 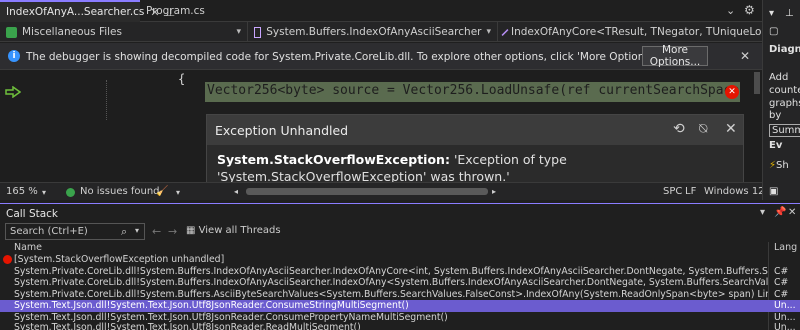 What do you see at coordinates (505, 32) in the screenshot?
I see `method-icon` at bounding box center [505, 32].